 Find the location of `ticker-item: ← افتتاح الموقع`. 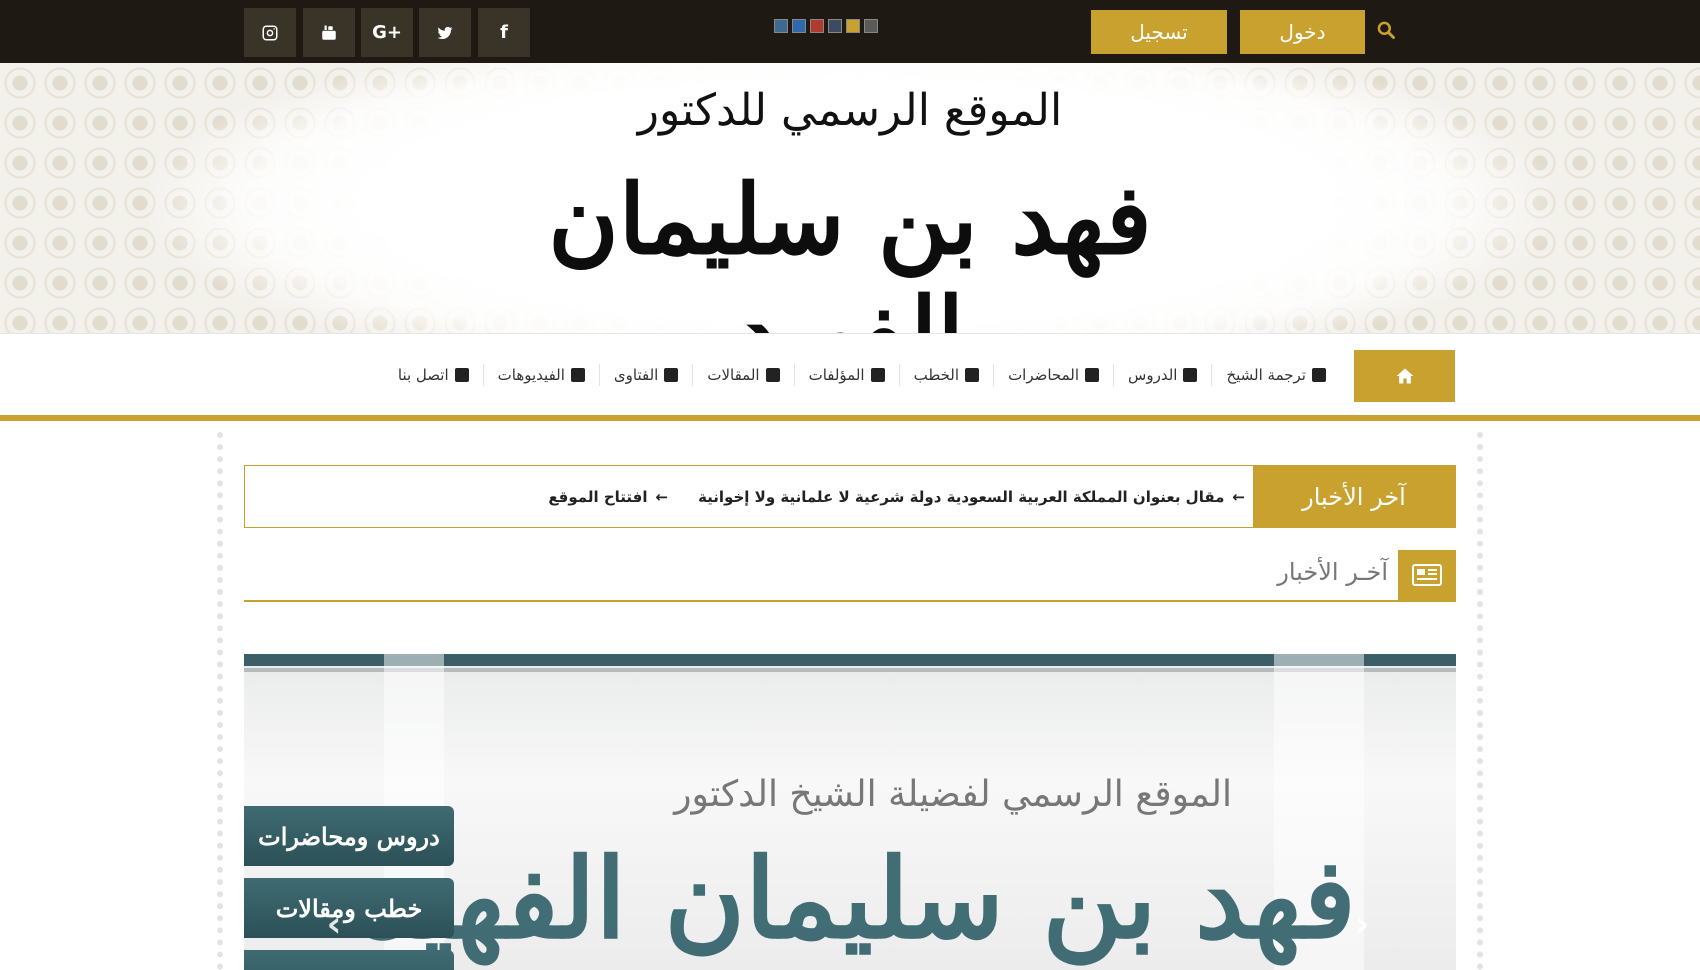

ticker-item: ← افتتاح الموقع is located at coordinates (608, 497).